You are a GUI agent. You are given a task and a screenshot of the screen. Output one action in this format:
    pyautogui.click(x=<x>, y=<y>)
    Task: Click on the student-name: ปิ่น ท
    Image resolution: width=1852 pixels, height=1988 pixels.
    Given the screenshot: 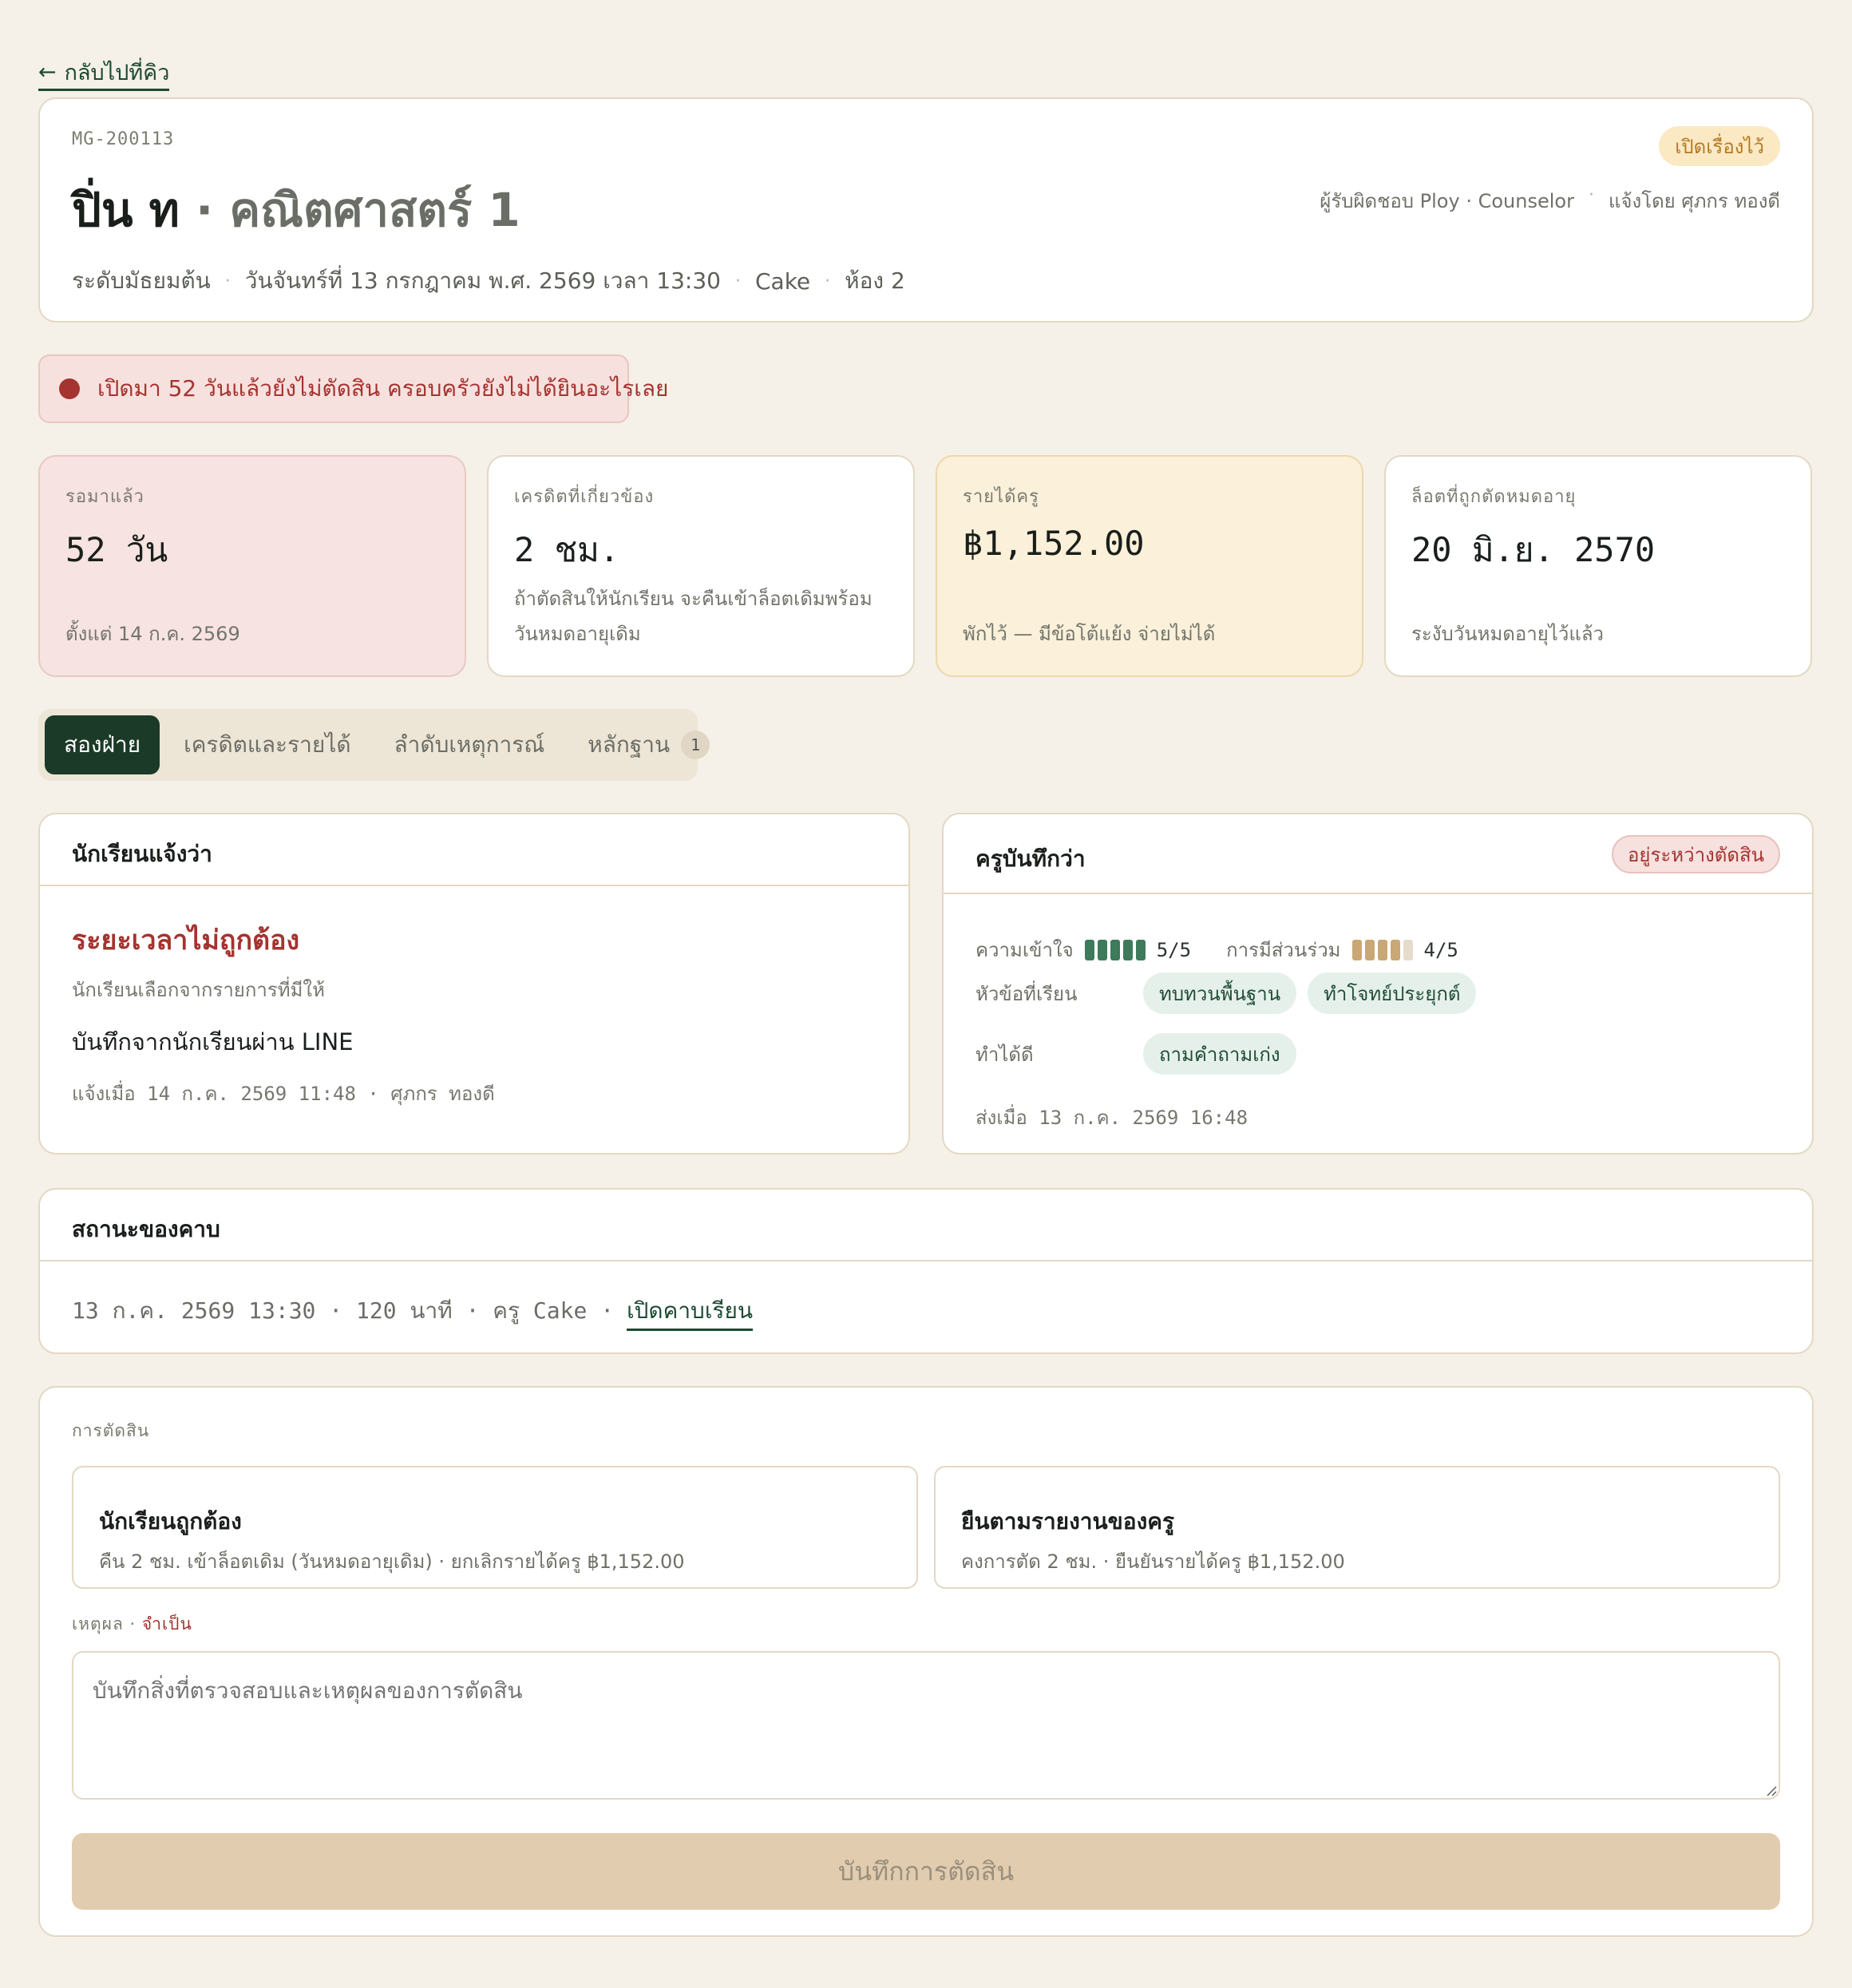 What is the action you would take?
    pyautogui.click(x=126, y=210)
    